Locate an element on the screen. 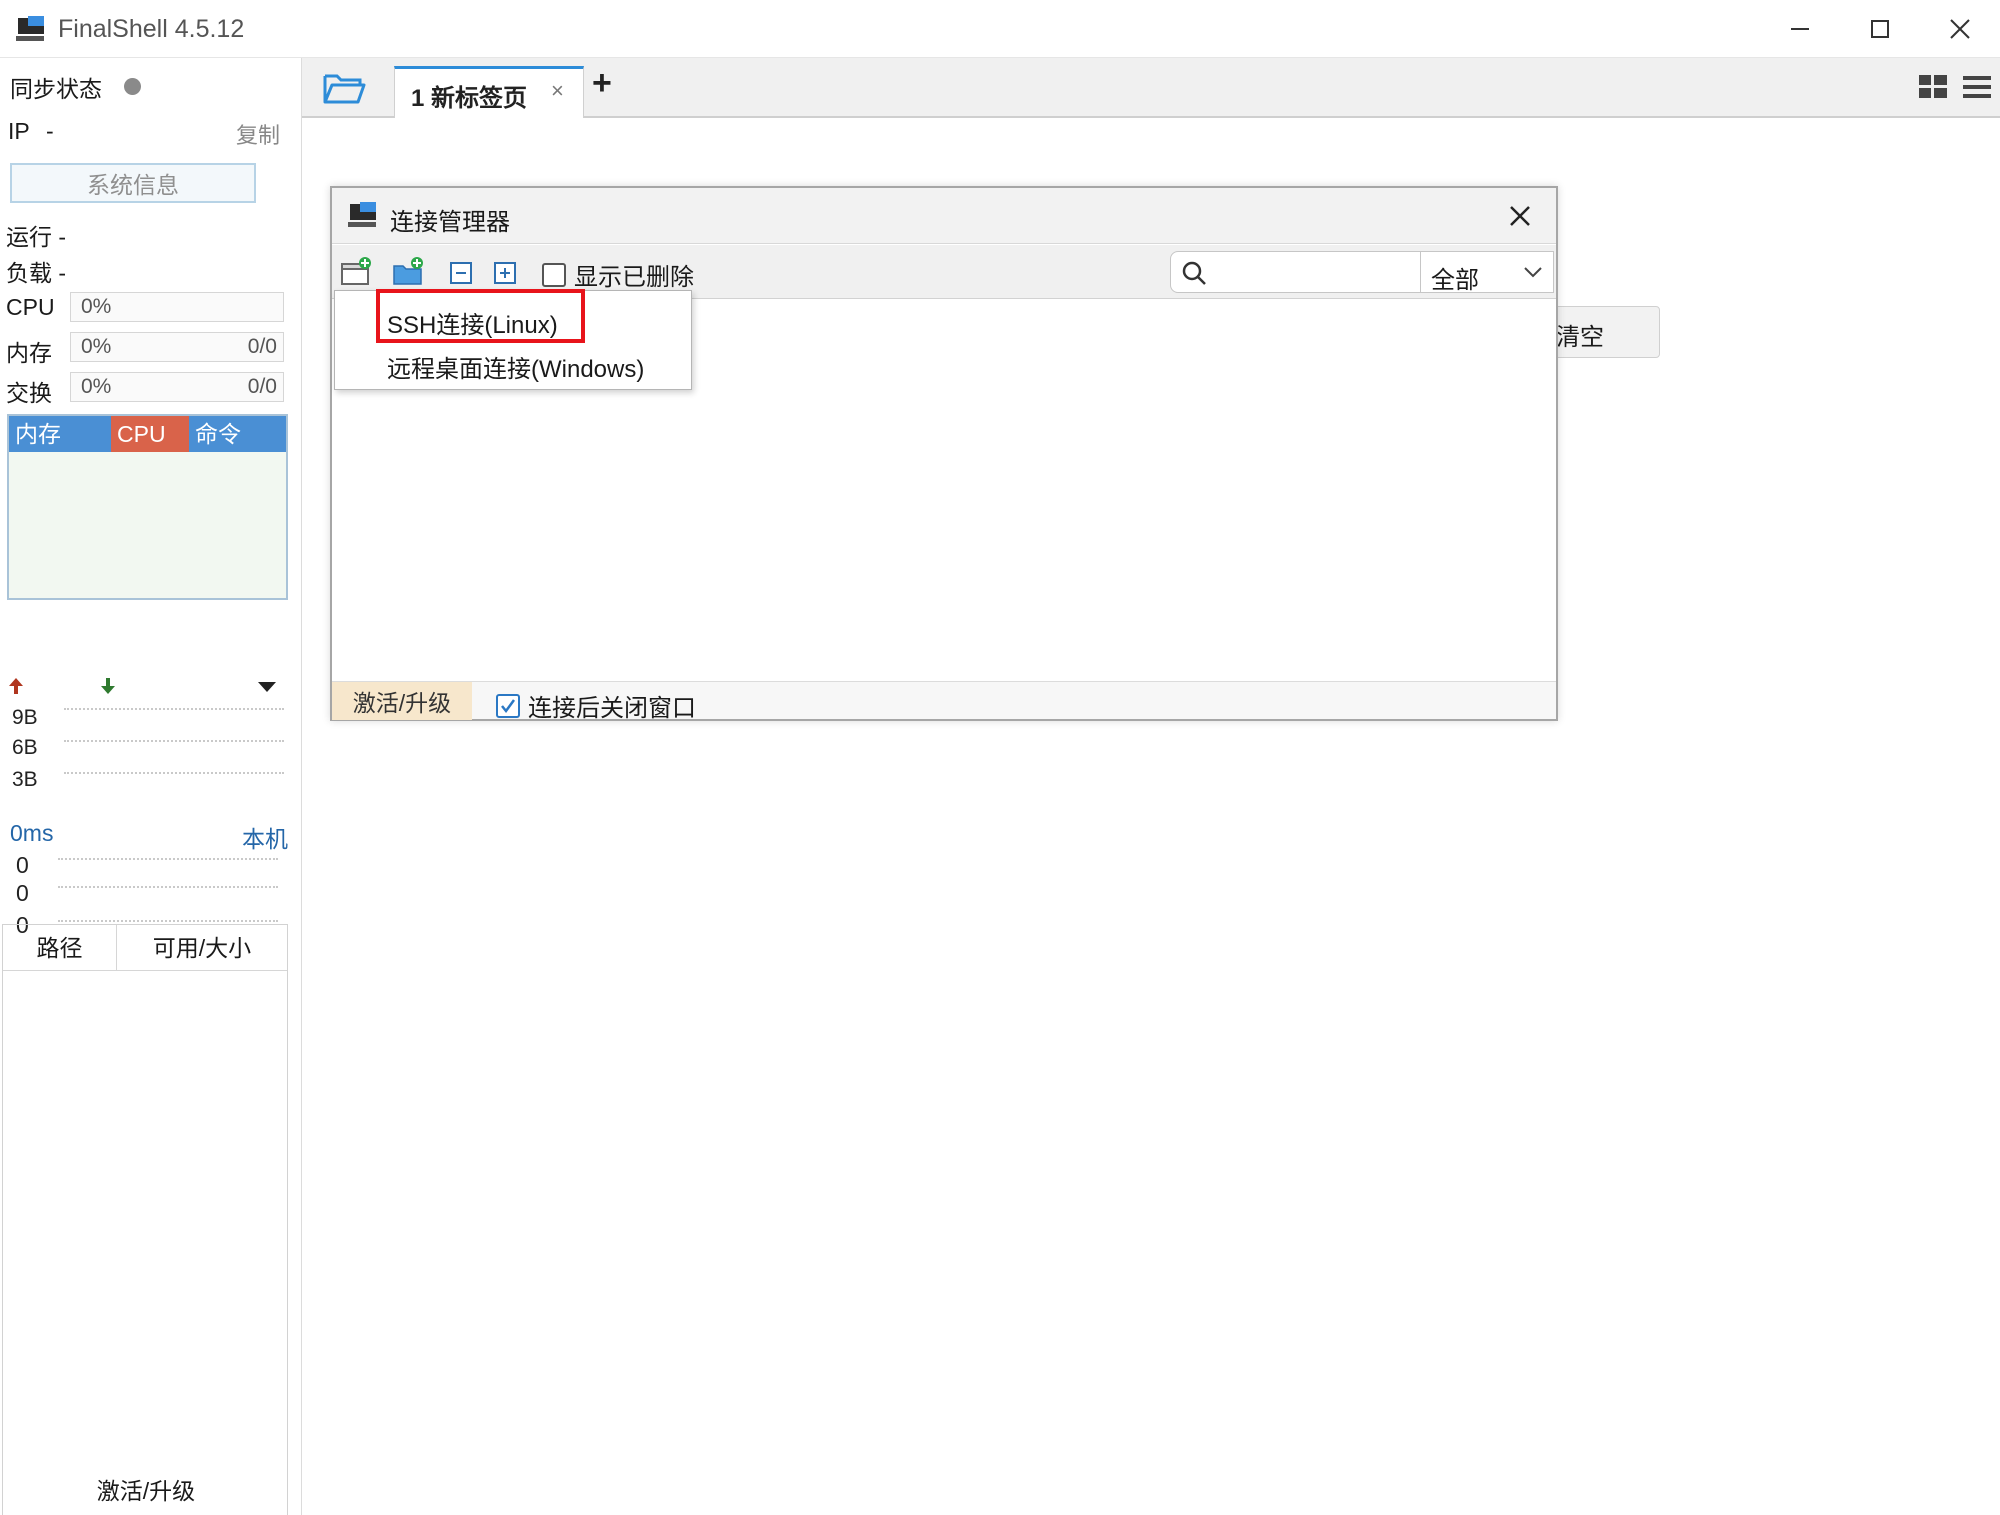 This screenshot has width=2000, height=1515. close-after-connect-label: 连接后关闭窗口 is located at coordinates (612, 708).